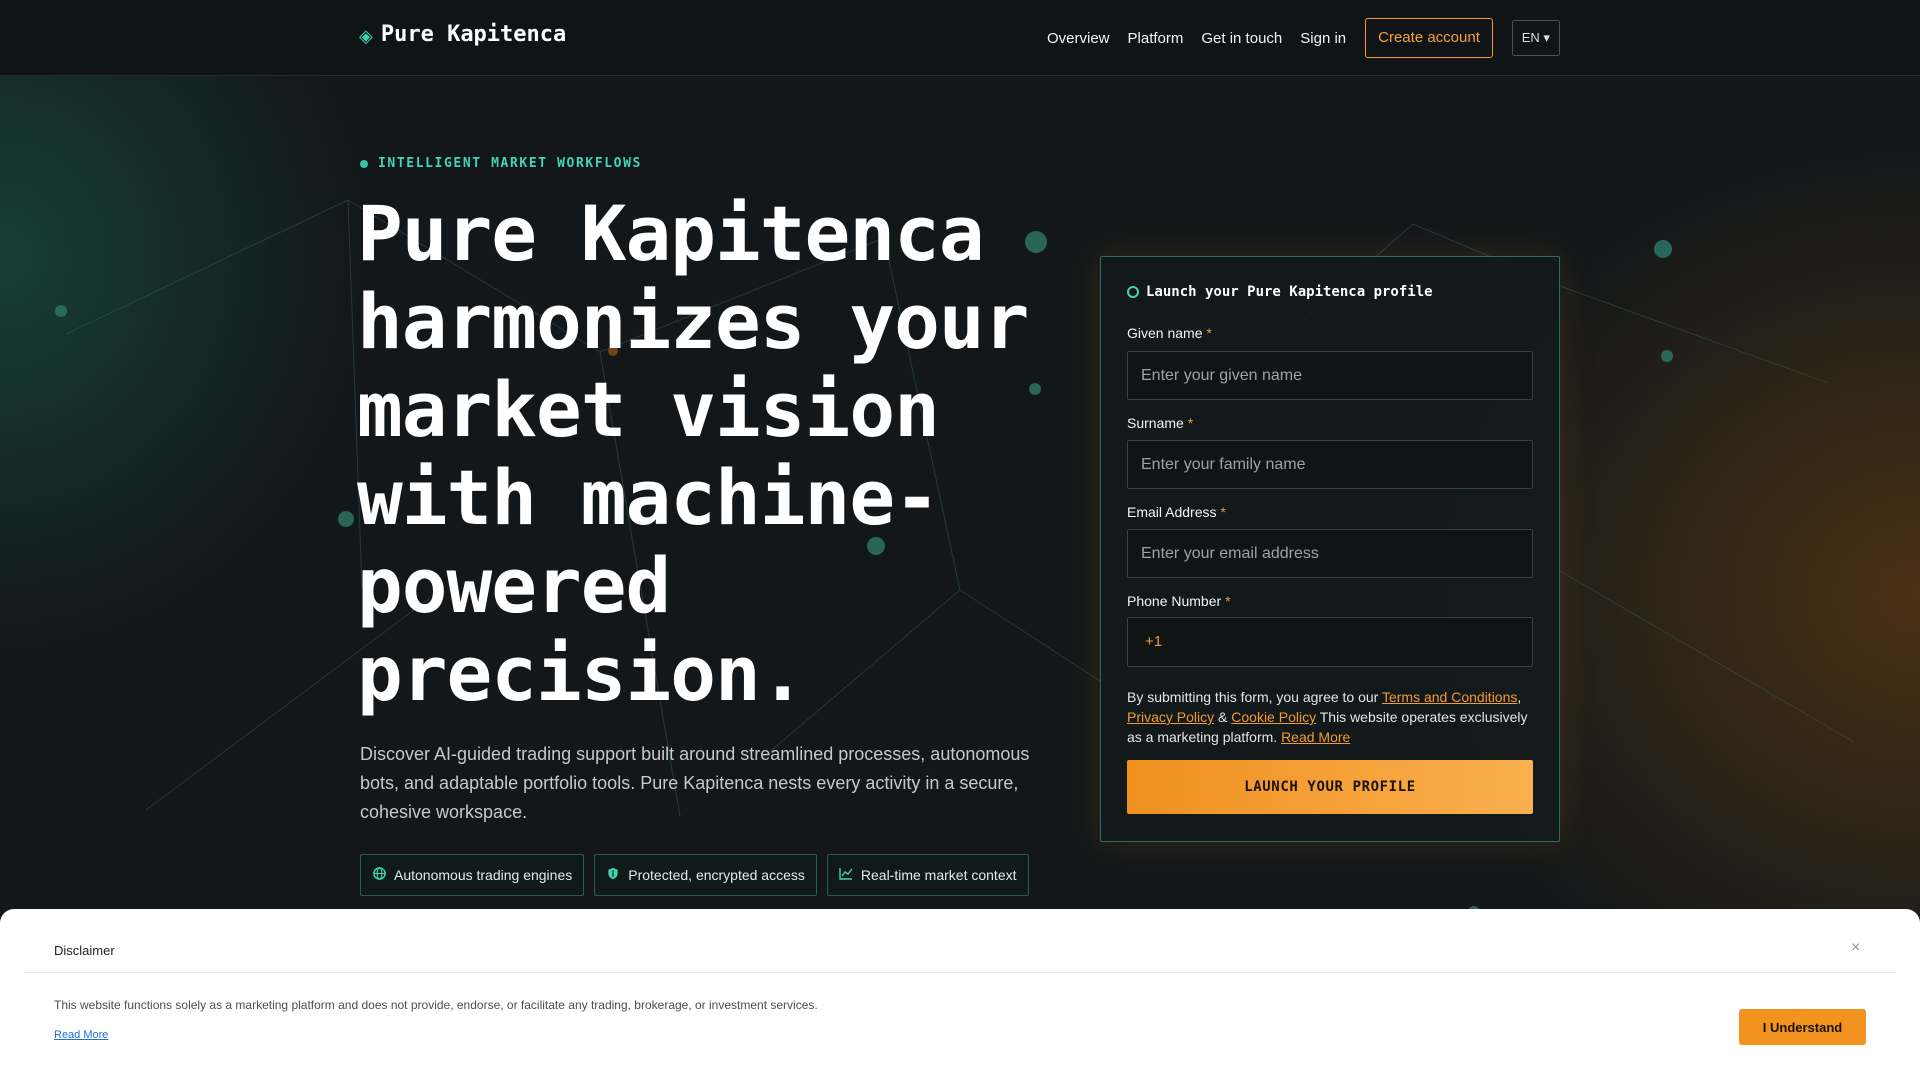  I want to click on terms-link: Terms and Conditions, so click(1449, 697).